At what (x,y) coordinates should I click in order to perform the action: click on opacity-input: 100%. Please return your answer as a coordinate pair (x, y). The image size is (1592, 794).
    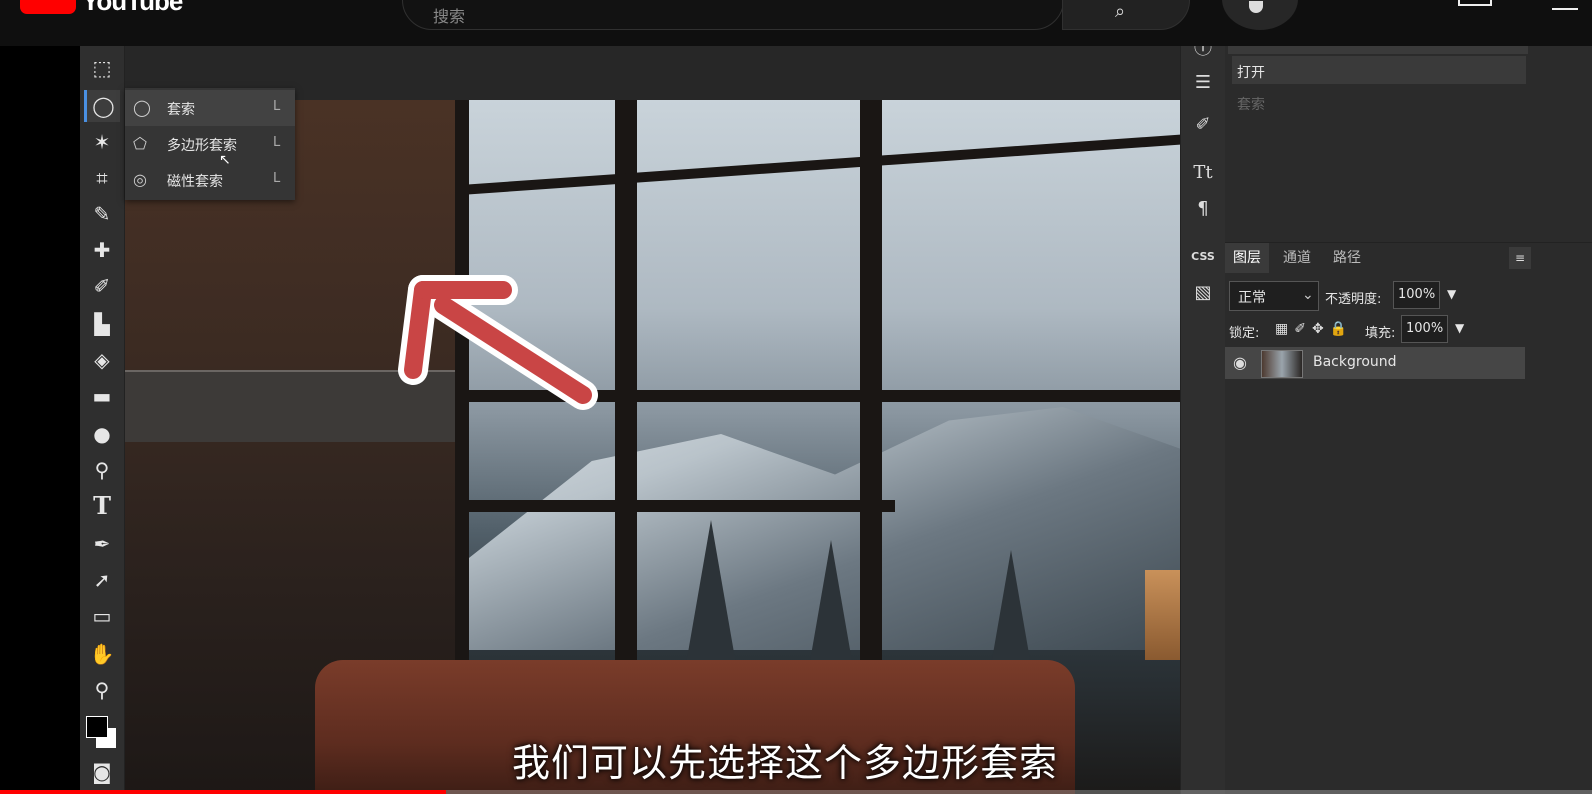
    Looking at the image, I should click on (1417, 295).